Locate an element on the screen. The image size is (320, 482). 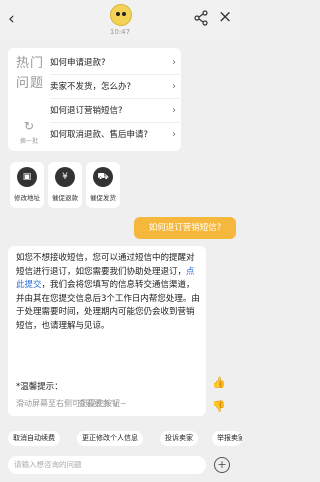
top-bar: ‹ 10:47 × is located at coordinates (120, 20).